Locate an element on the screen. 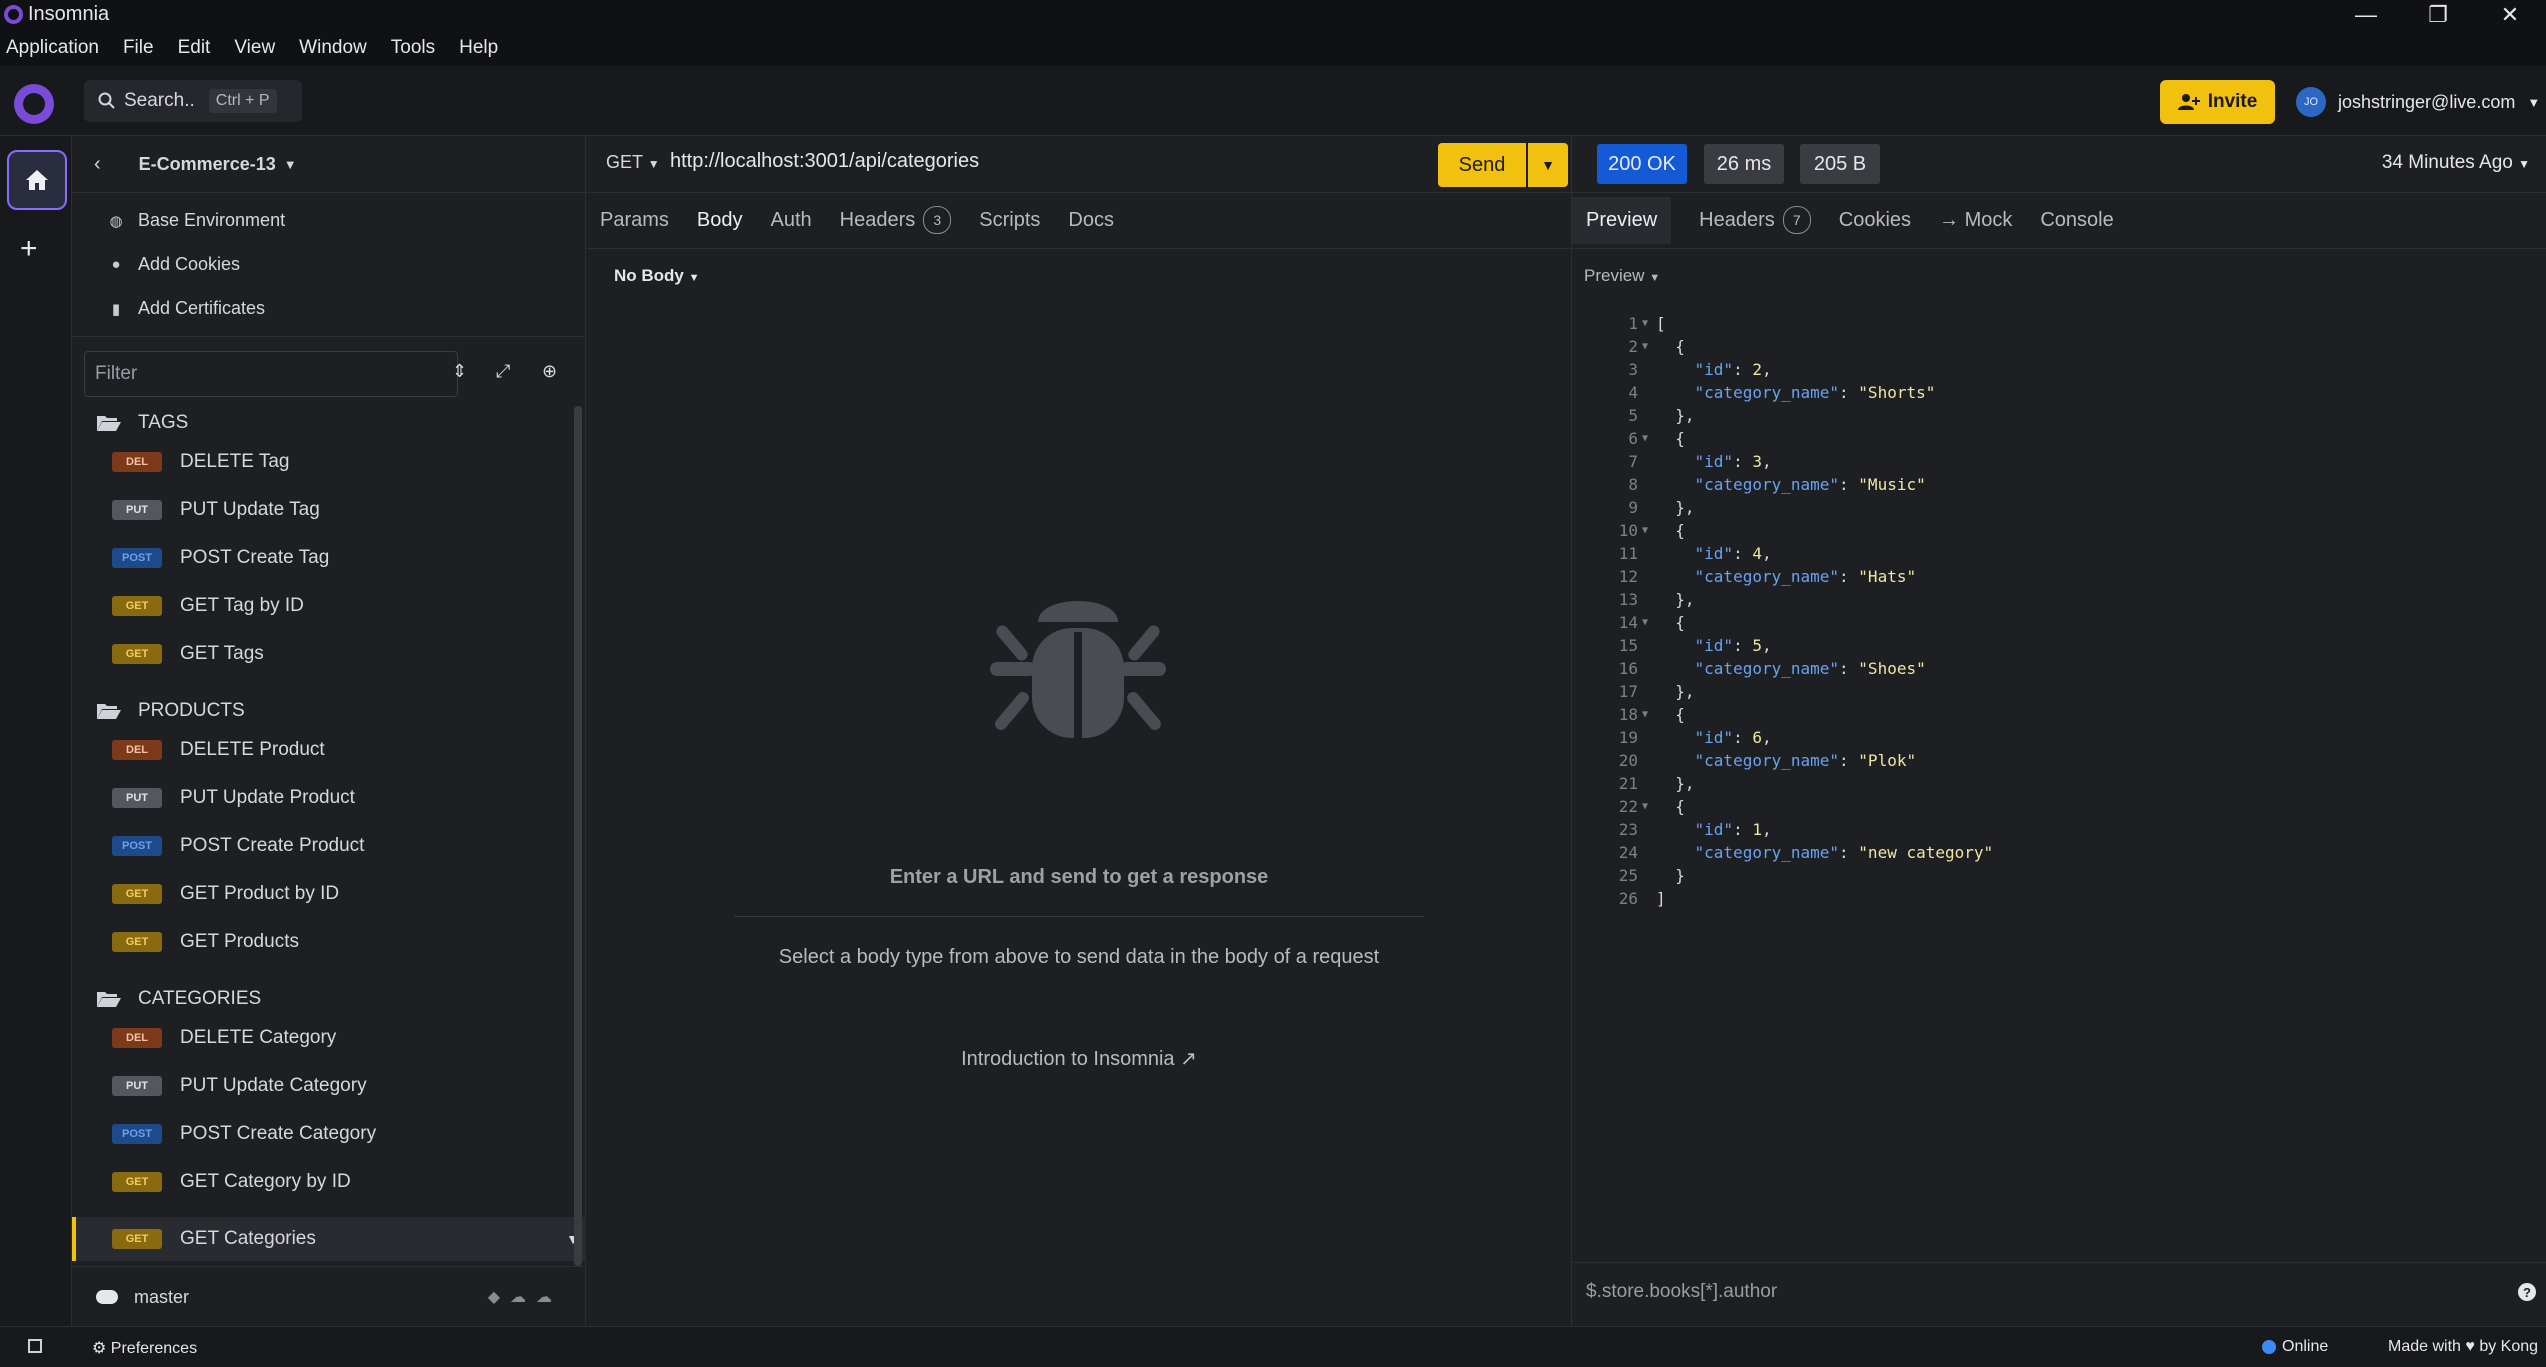 This screenshot has width=2546, height=1367. tab-preview: Preview is located at coordinates (1622, 220).